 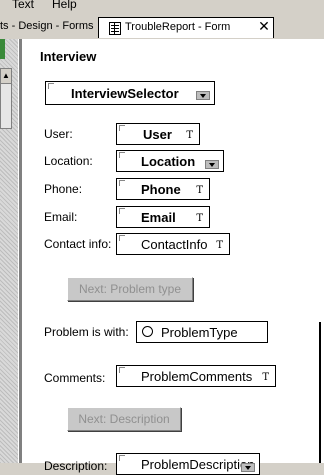 What do you see at coordinates (6, 76) in the screenshot?
I see `scroll-up-icon: ▲` at bounding box center [6, 76].